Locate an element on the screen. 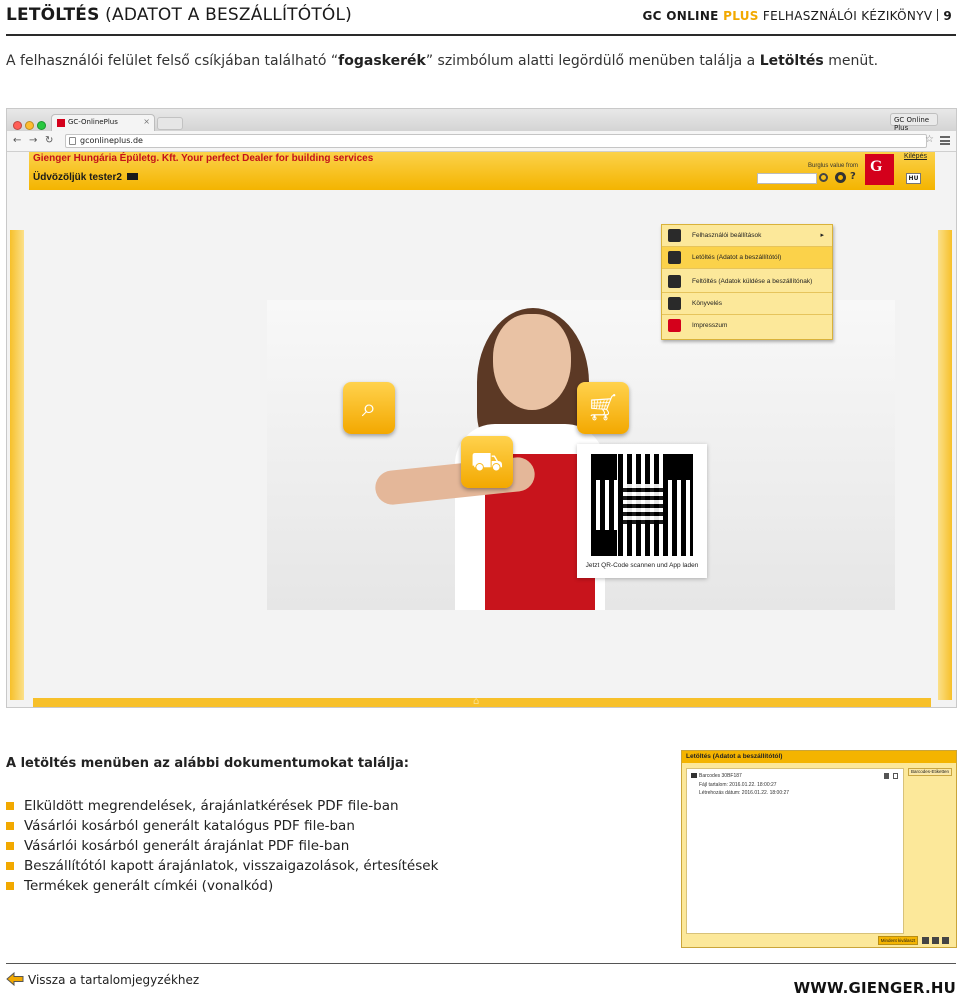  page-title: LETÖLTÉS (ADATOT A BESZÁLLÍTÓTÓL) is located at coordinates (179, 15).